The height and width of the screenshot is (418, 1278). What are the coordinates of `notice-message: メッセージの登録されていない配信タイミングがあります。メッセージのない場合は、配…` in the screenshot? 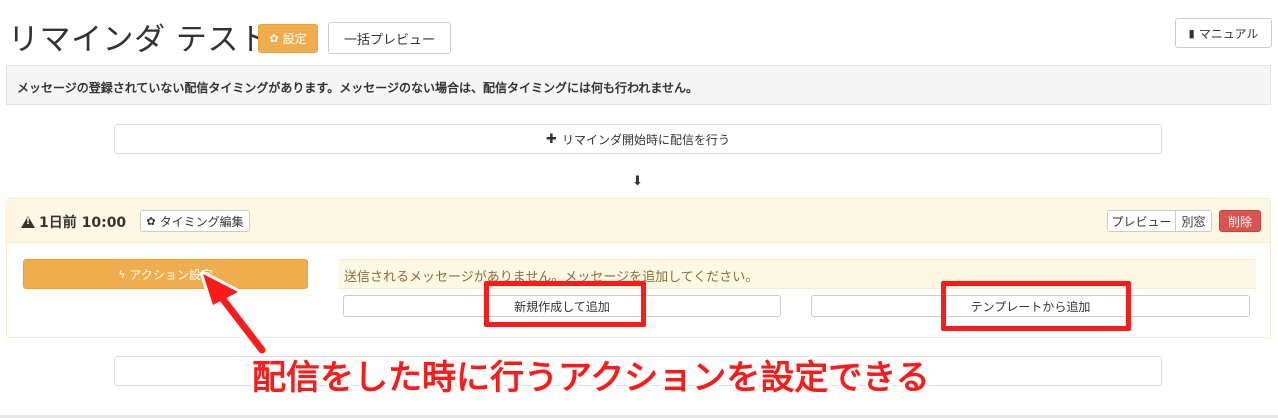 It's located at (638, 85).